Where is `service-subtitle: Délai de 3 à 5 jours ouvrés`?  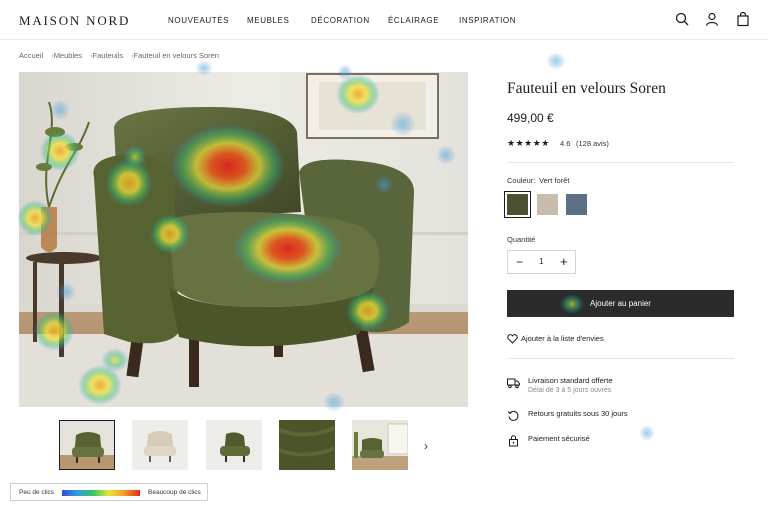 service-subtitle: Délai de 3 à 5 jours ouvrés is located at coordinates (570, 390).